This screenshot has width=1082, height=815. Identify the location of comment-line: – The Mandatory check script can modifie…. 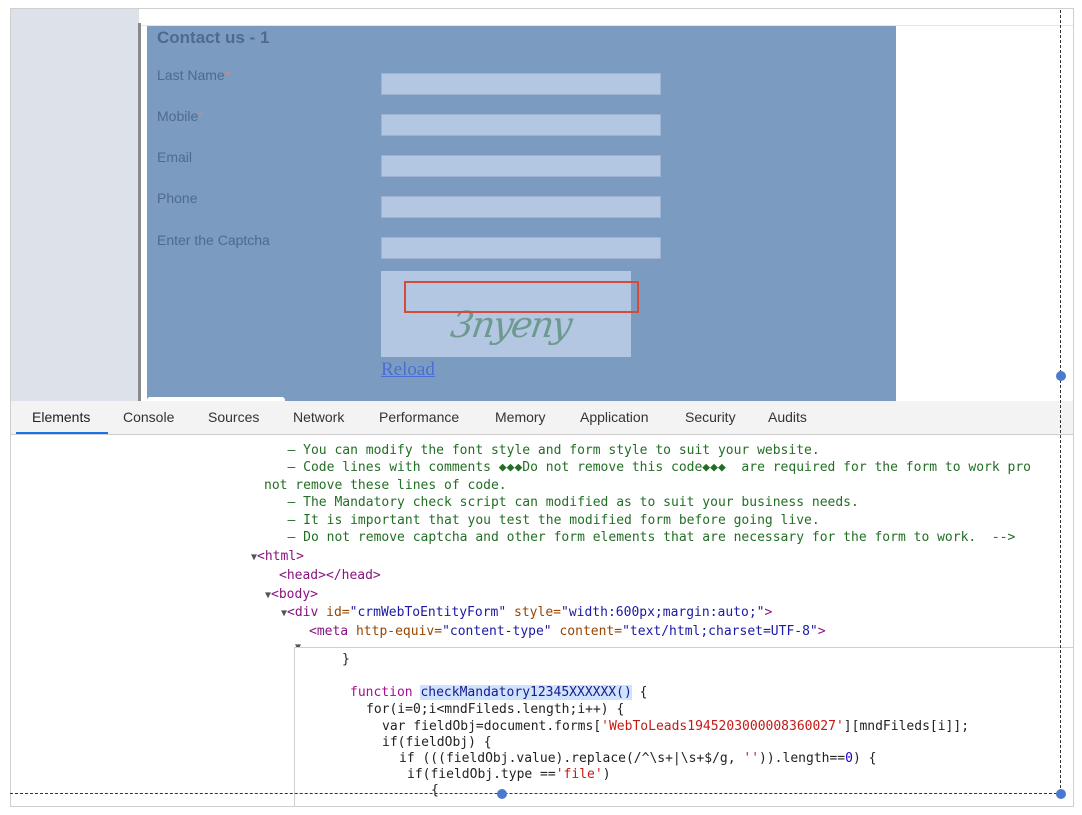
(561, 502).